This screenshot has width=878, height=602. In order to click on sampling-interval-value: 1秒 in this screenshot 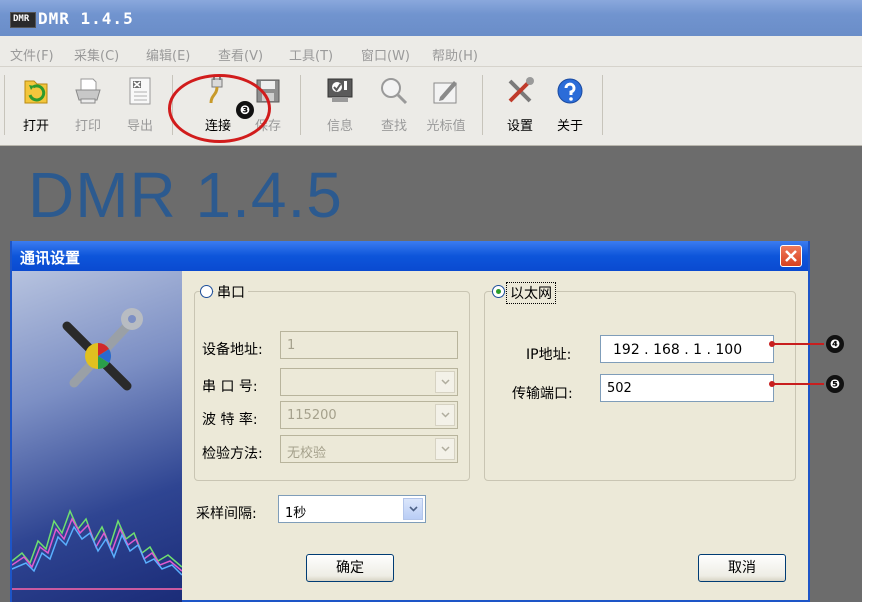, I will do `click(296, 513)`.